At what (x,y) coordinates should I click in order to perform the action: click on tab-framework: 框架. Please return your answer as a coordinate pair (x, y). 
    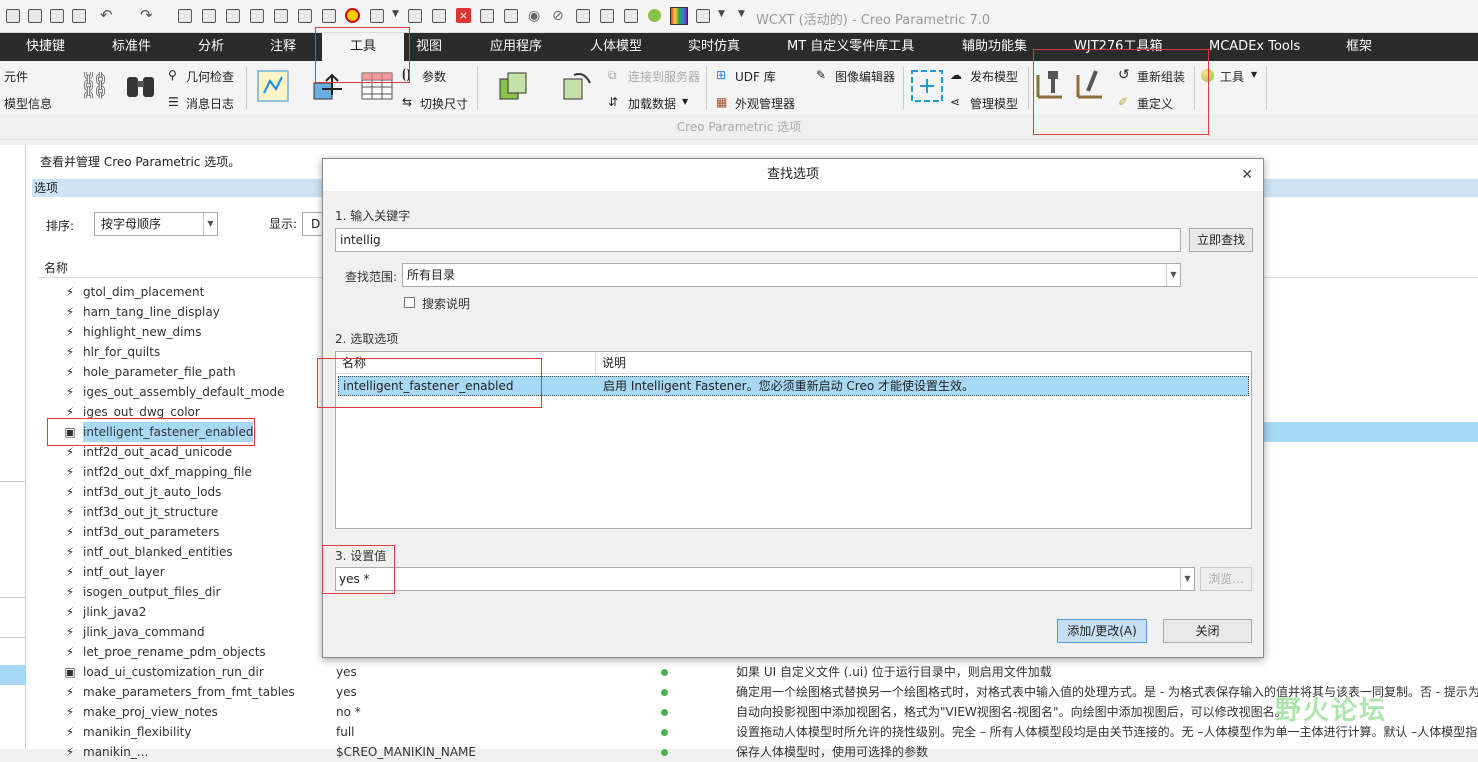
    Looking at the image, I should click on (1359, 47).